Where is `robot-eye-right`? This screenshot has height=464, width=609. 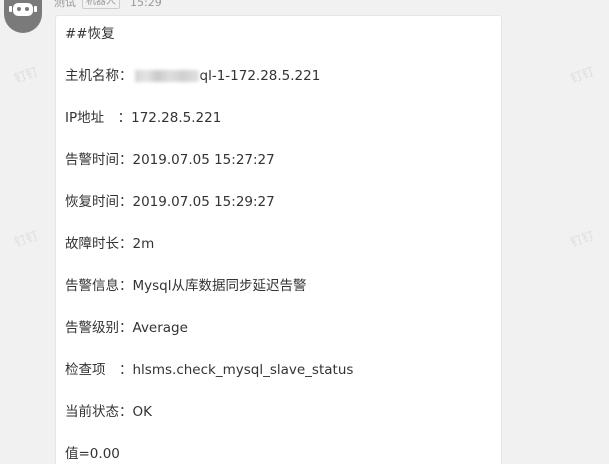
robot-eye-right is located at coordinates (27, 9).